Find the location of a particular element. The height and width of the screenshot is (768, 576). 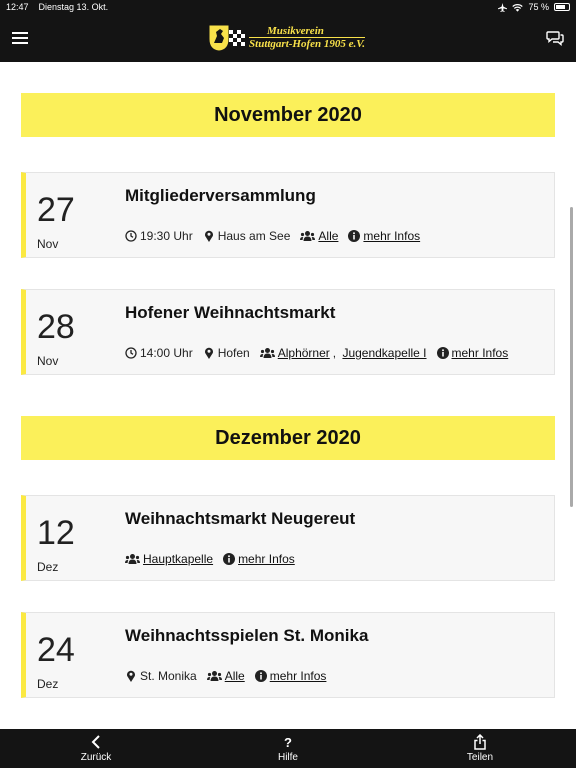

event-title: Hofener Weihnachtsmarkt is located at coordinates (230, 312).